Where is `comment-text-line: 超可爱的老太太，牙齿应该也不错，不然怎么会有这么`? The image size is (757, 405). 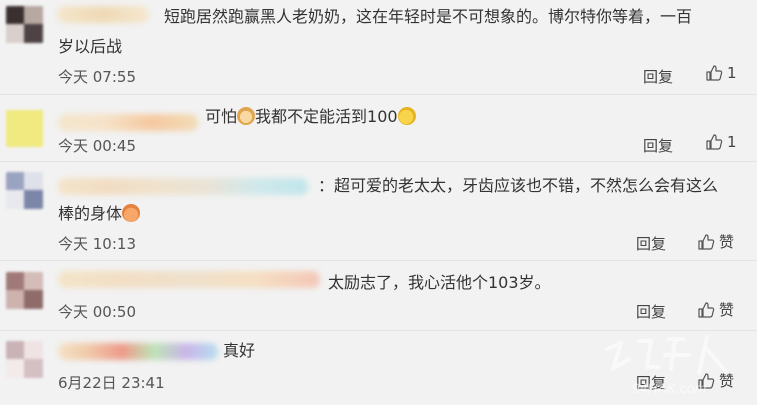
comment-text-line: 超可爱的老太太，牙齿应该也不错，不然怎么会有这么 is located at coordinates (526, 185).